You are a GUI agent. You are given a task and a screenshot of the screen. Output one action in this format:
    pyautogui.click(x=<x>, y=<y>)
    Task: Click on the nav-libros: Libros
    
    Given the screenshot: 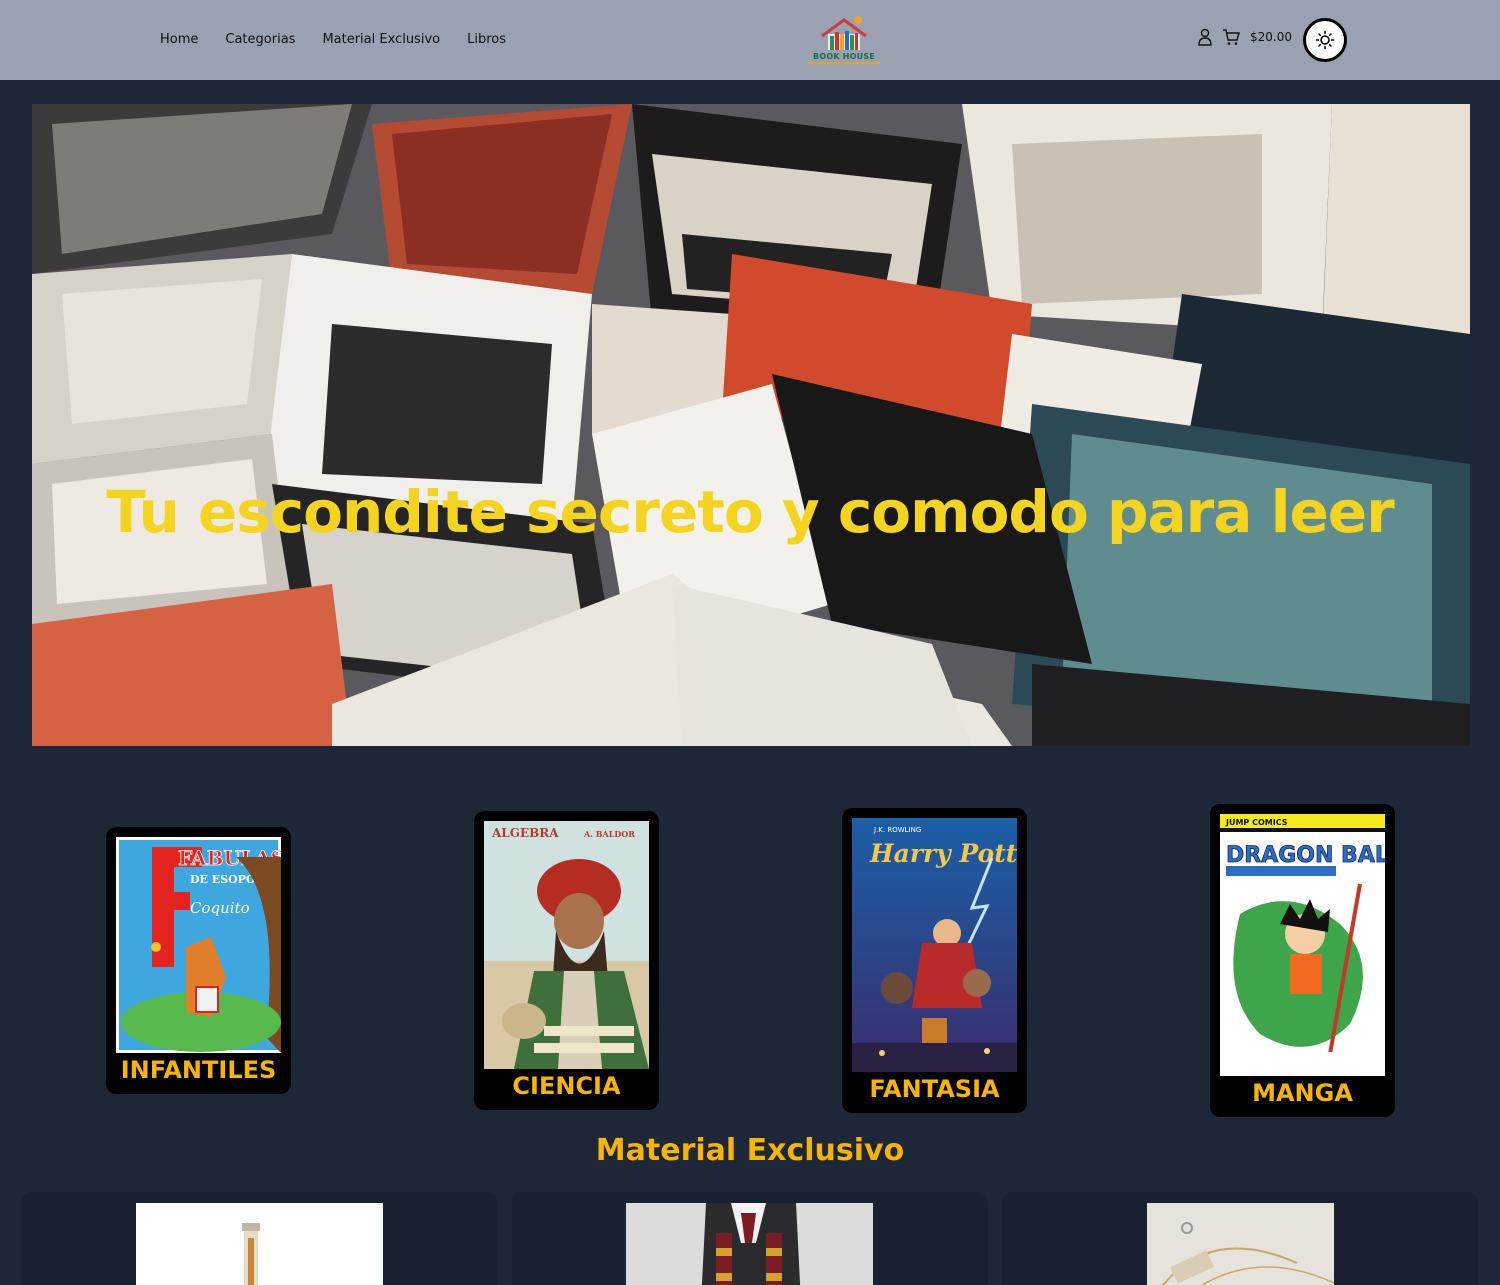 What is the action you would take?
    pyautogui.click(x=486, y=39)
    